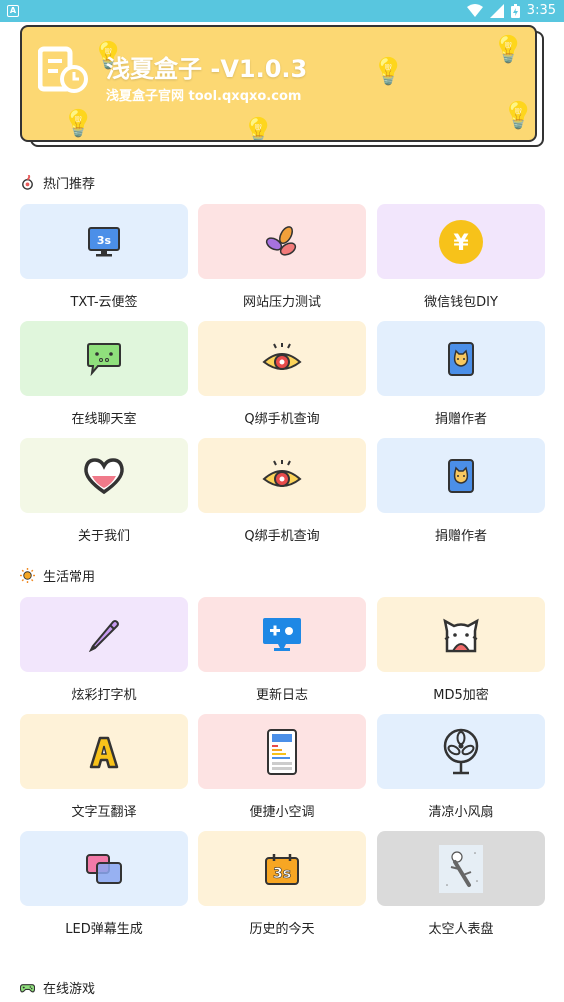 The height and width of the screenshot is (1002, 564). I want to click on air-conditioner-icon, so click(282, 751).